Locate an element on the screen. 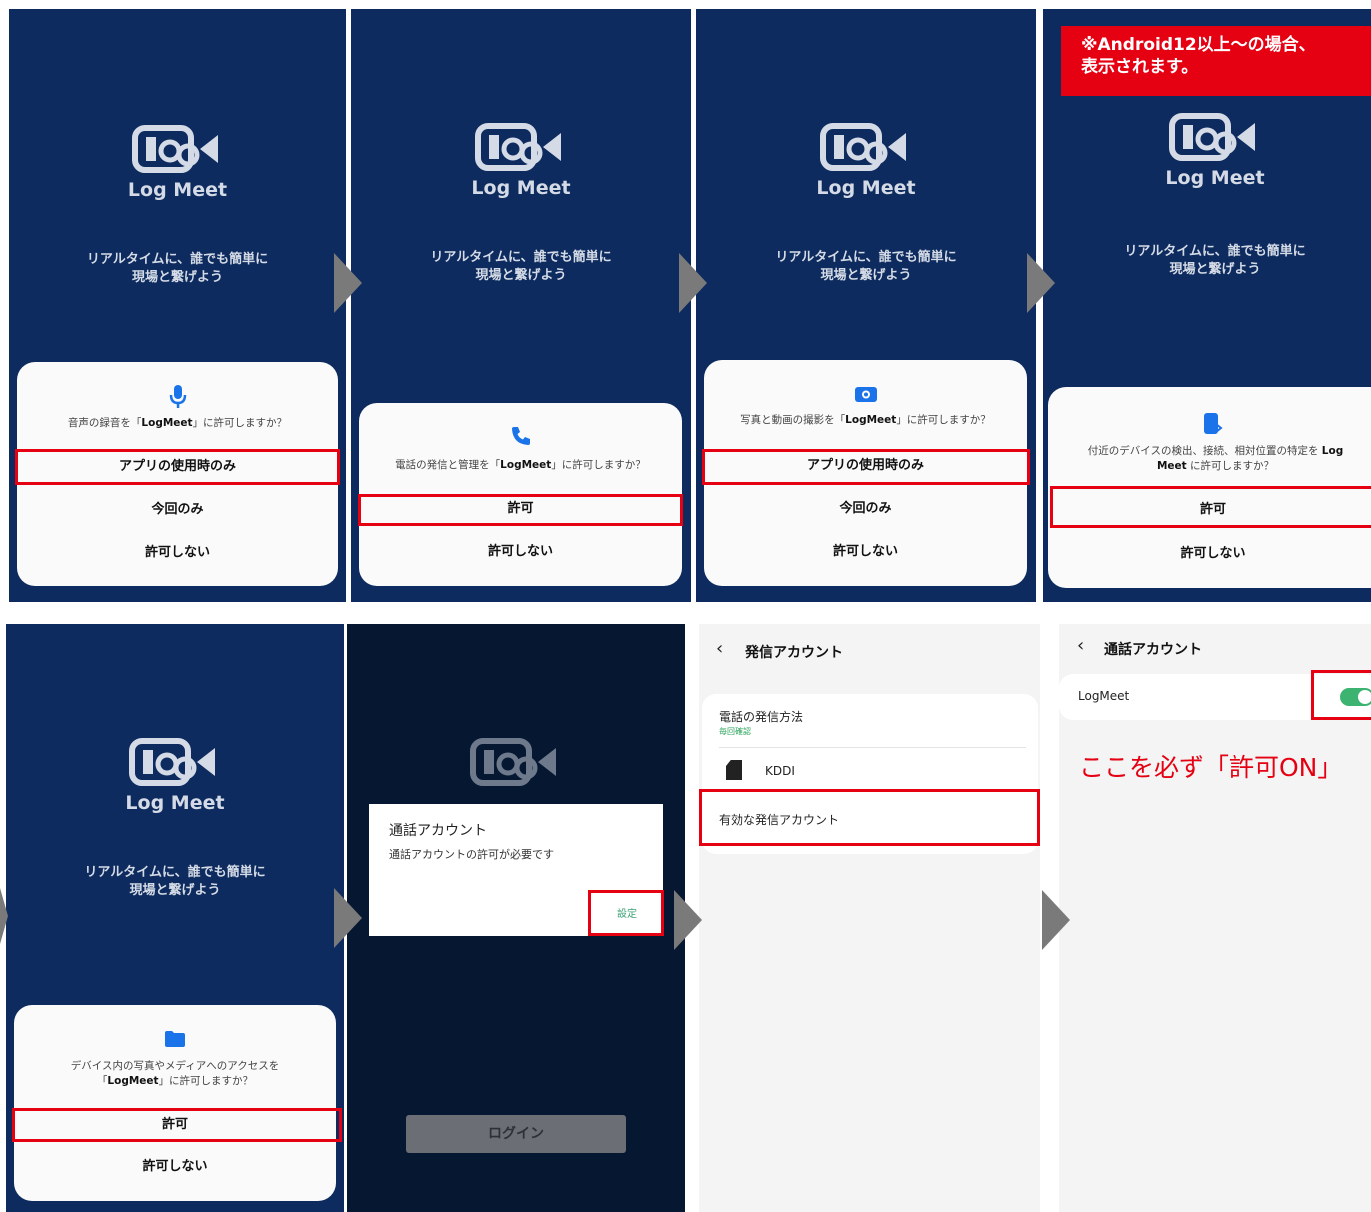 This screenshot has height=1212, width=1371. dialog-title: 通話アカウント is located at coordinates (438, 831).